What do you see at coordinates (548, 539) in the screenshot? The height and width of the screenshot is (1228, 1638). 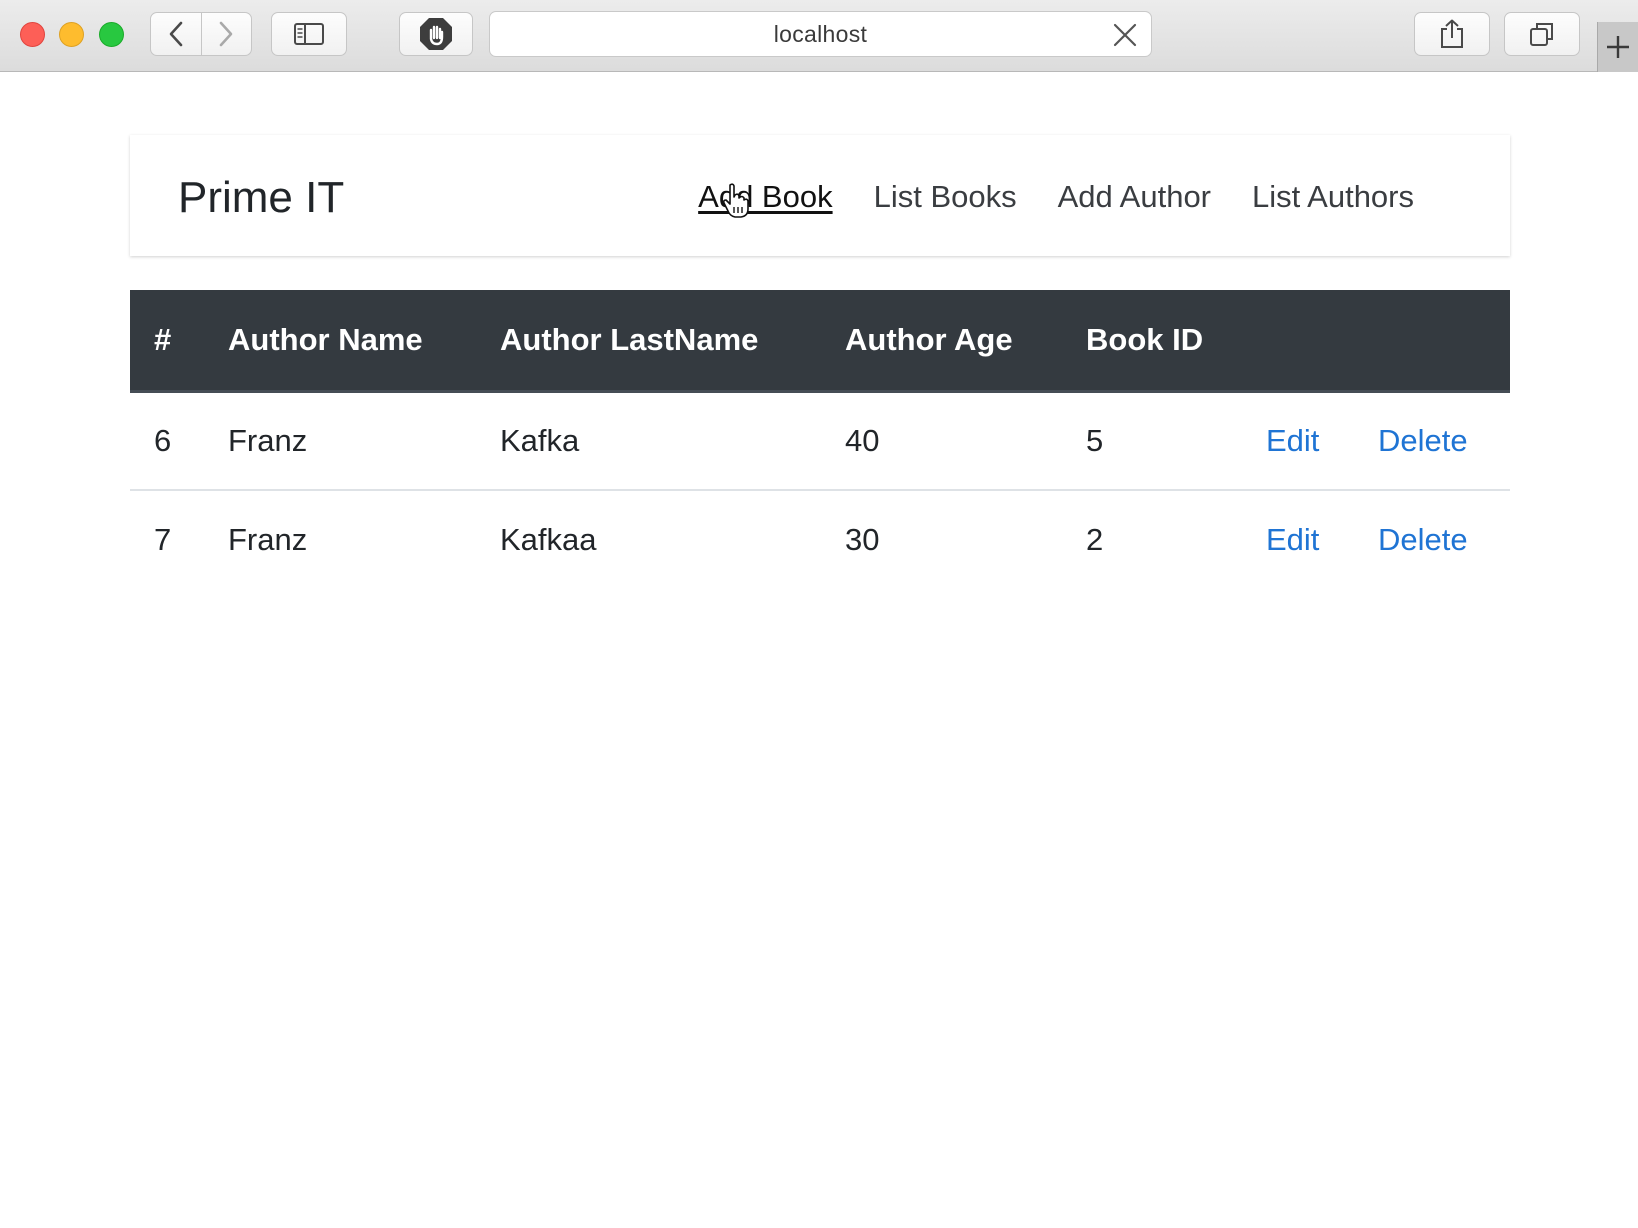 I see `cell-author-lastname: Kafkaa` at bounding box center [548, 539].